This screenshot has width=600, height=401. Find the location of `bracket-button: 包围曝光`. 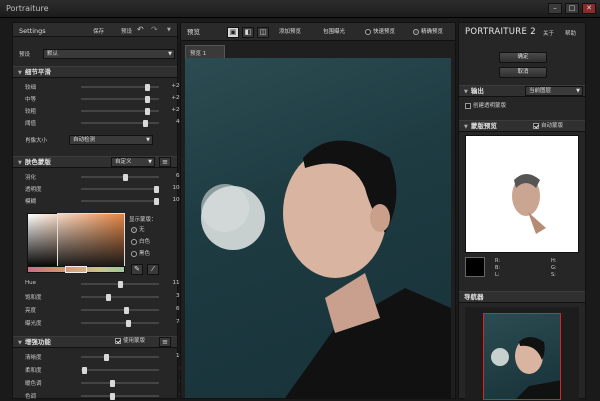

bracket-button: 包围曝光 is located at coordinates (334, 32).